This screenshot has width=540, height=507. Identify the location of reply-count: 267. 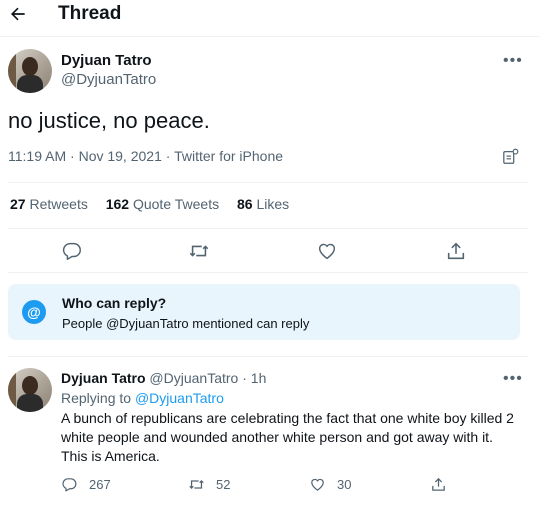
(100, 484).